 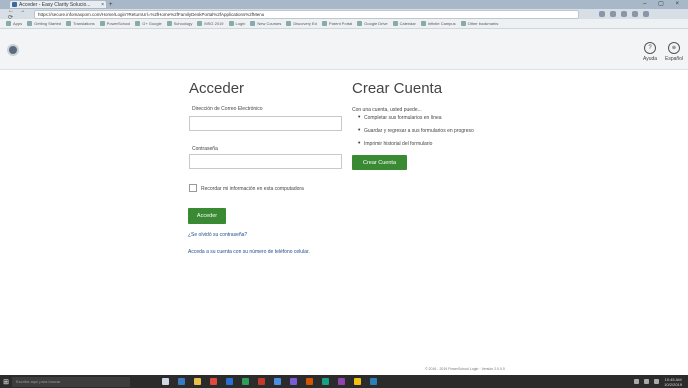 What do you see at coordinates (646, 14) in the screenshot?
I see `menu-icon` at bounding box center [646, 14].